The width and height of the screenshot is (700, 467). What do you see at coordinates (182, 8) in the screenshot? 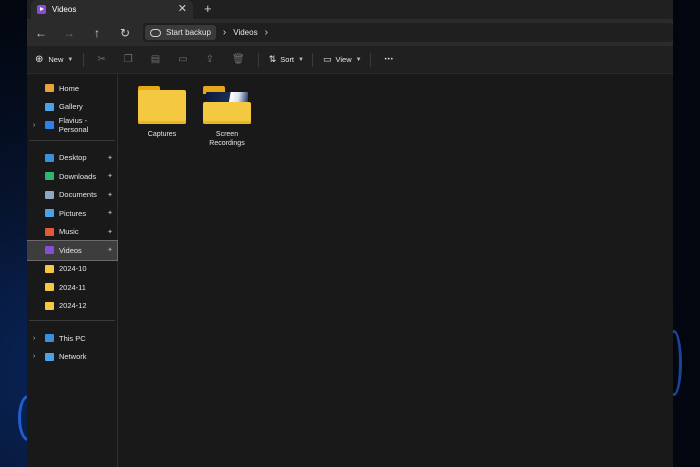
I see `close-tab-icon: ✕` at bounding box center [182, 8].